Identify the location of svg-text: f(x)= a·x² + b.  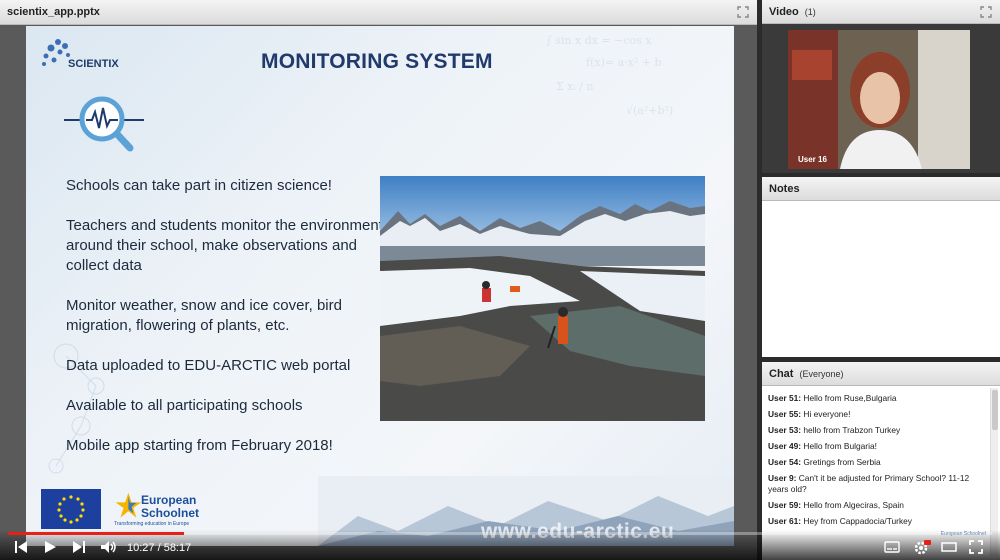
(624, 62).